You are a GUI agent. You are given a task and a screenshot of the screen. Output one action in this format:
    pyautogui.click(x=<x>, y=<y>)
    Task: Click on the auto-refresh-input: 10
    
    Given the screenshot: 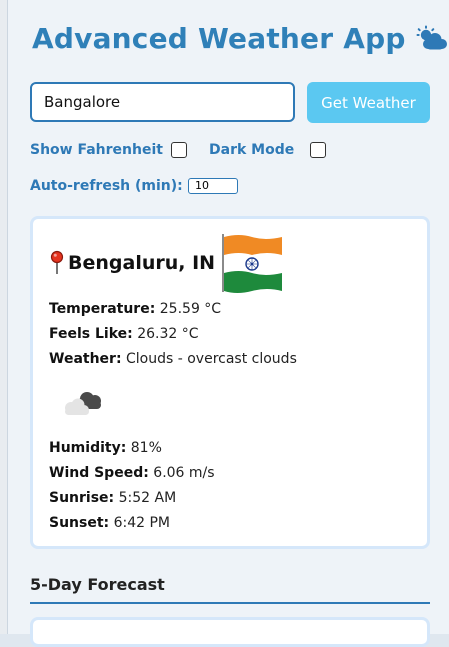 What is the action you would take?
    pyautogui.click(x=213, y=186)
    